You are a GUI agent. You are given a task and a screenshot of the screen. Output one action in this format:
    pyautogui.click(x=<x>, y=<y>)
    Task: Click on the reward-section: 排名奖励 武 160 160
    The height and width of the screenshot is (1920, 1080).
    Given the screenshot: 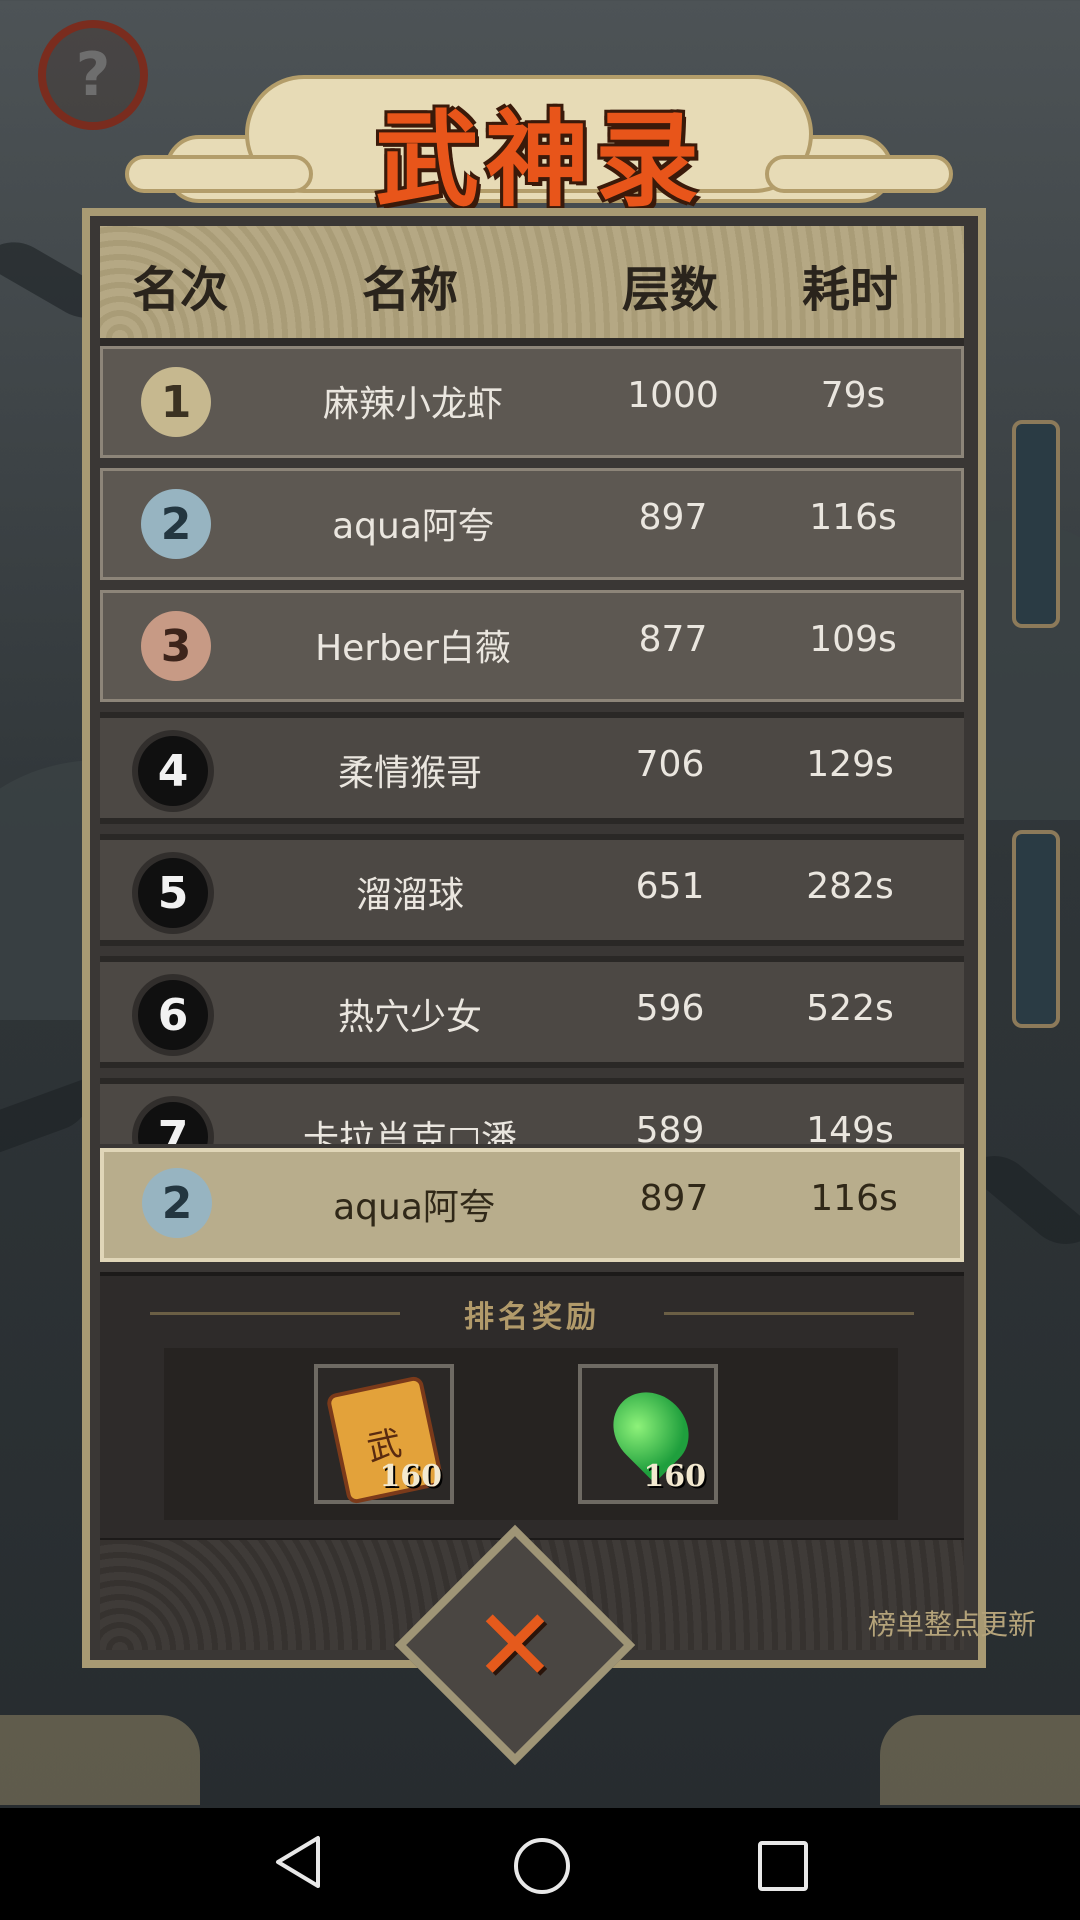 What is the action you would take?
    pyautogui.click(x=532, y=1407)
    